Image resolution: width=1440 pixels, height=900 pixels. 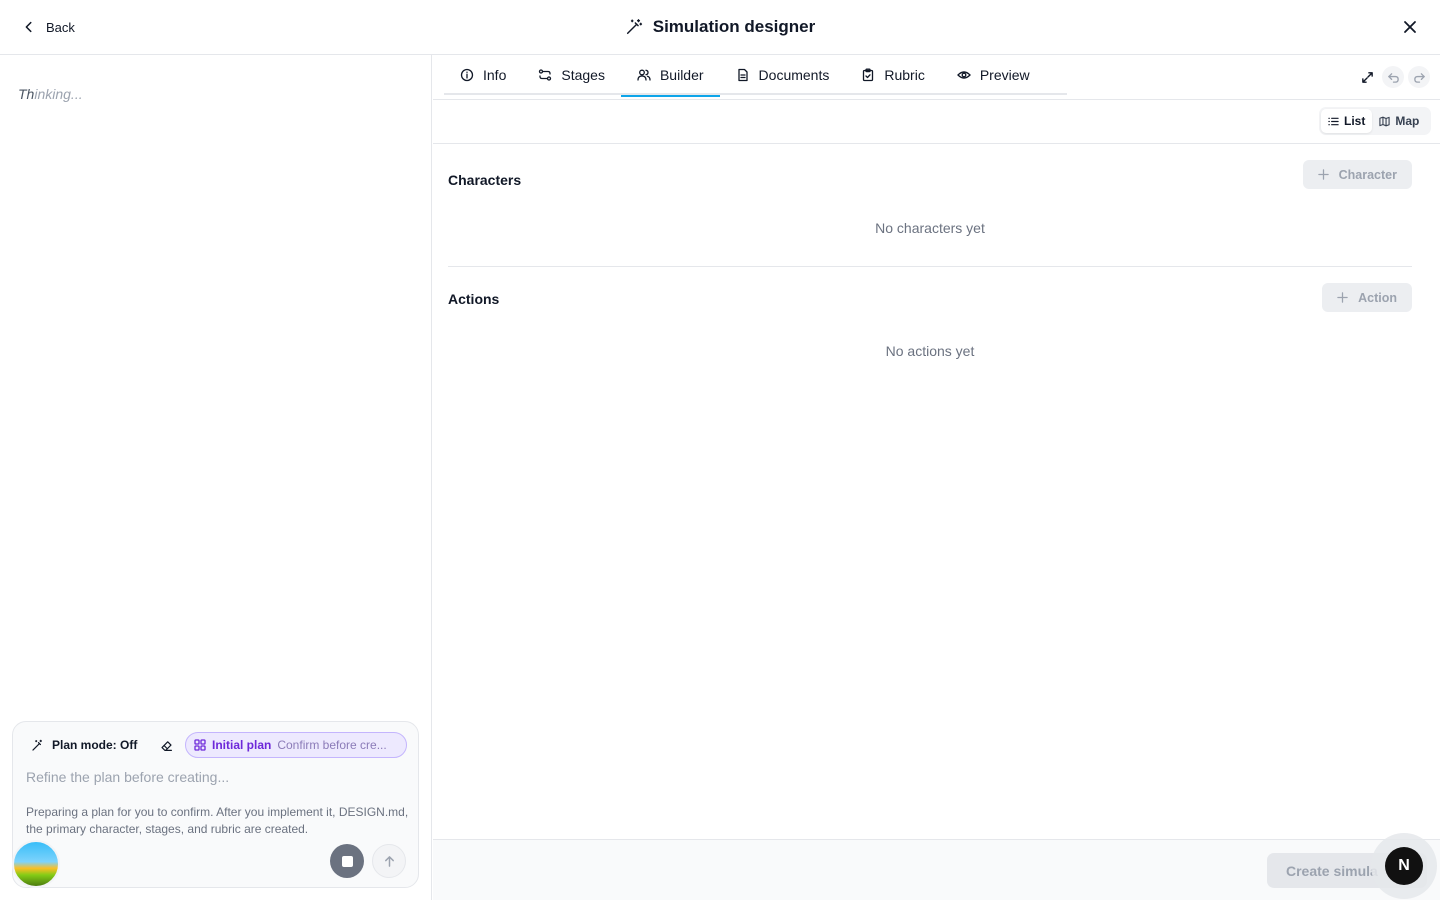 I want to click on actions-title: Actions, so click(x=474, y=299).